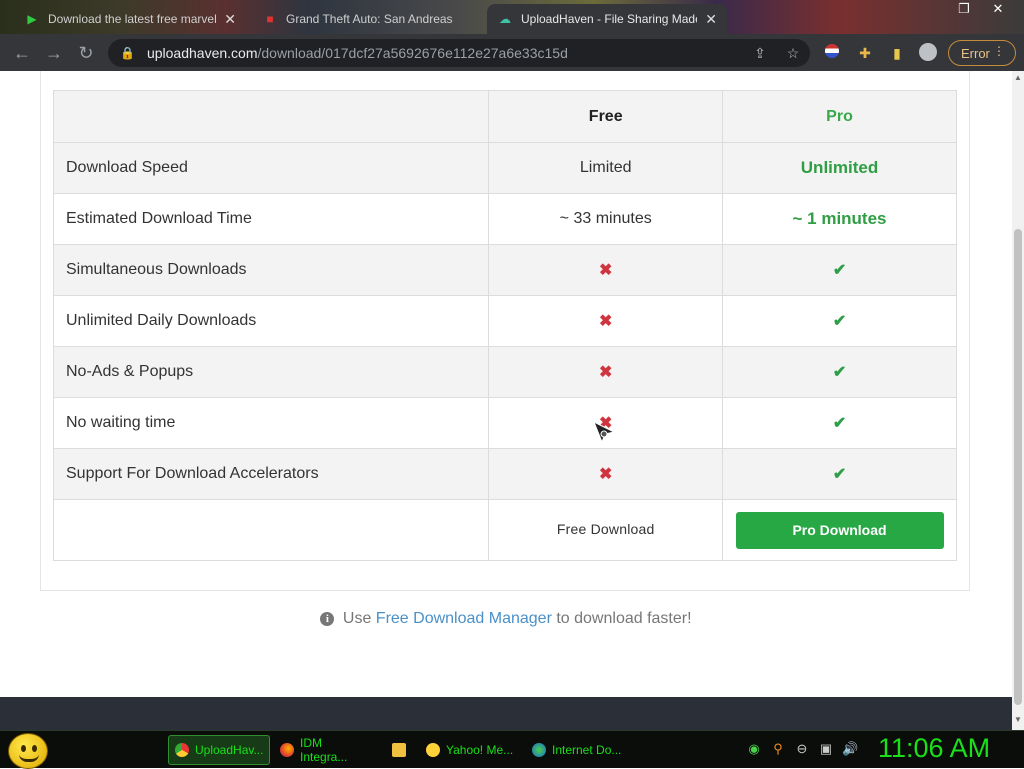 The image size is (1024, 769). I want to click on info-icon: i, so click(327, 619).